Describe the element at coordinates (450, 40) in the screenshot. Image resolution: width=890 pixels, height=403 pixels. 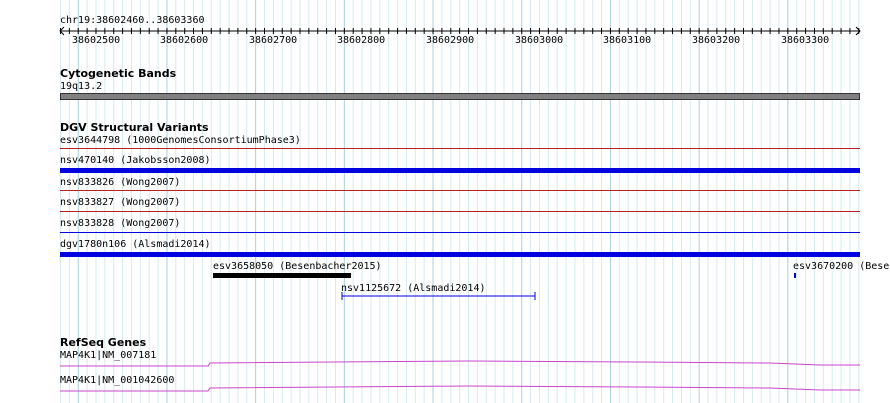
I see `ruler-tick-label: 38602900` at that location.